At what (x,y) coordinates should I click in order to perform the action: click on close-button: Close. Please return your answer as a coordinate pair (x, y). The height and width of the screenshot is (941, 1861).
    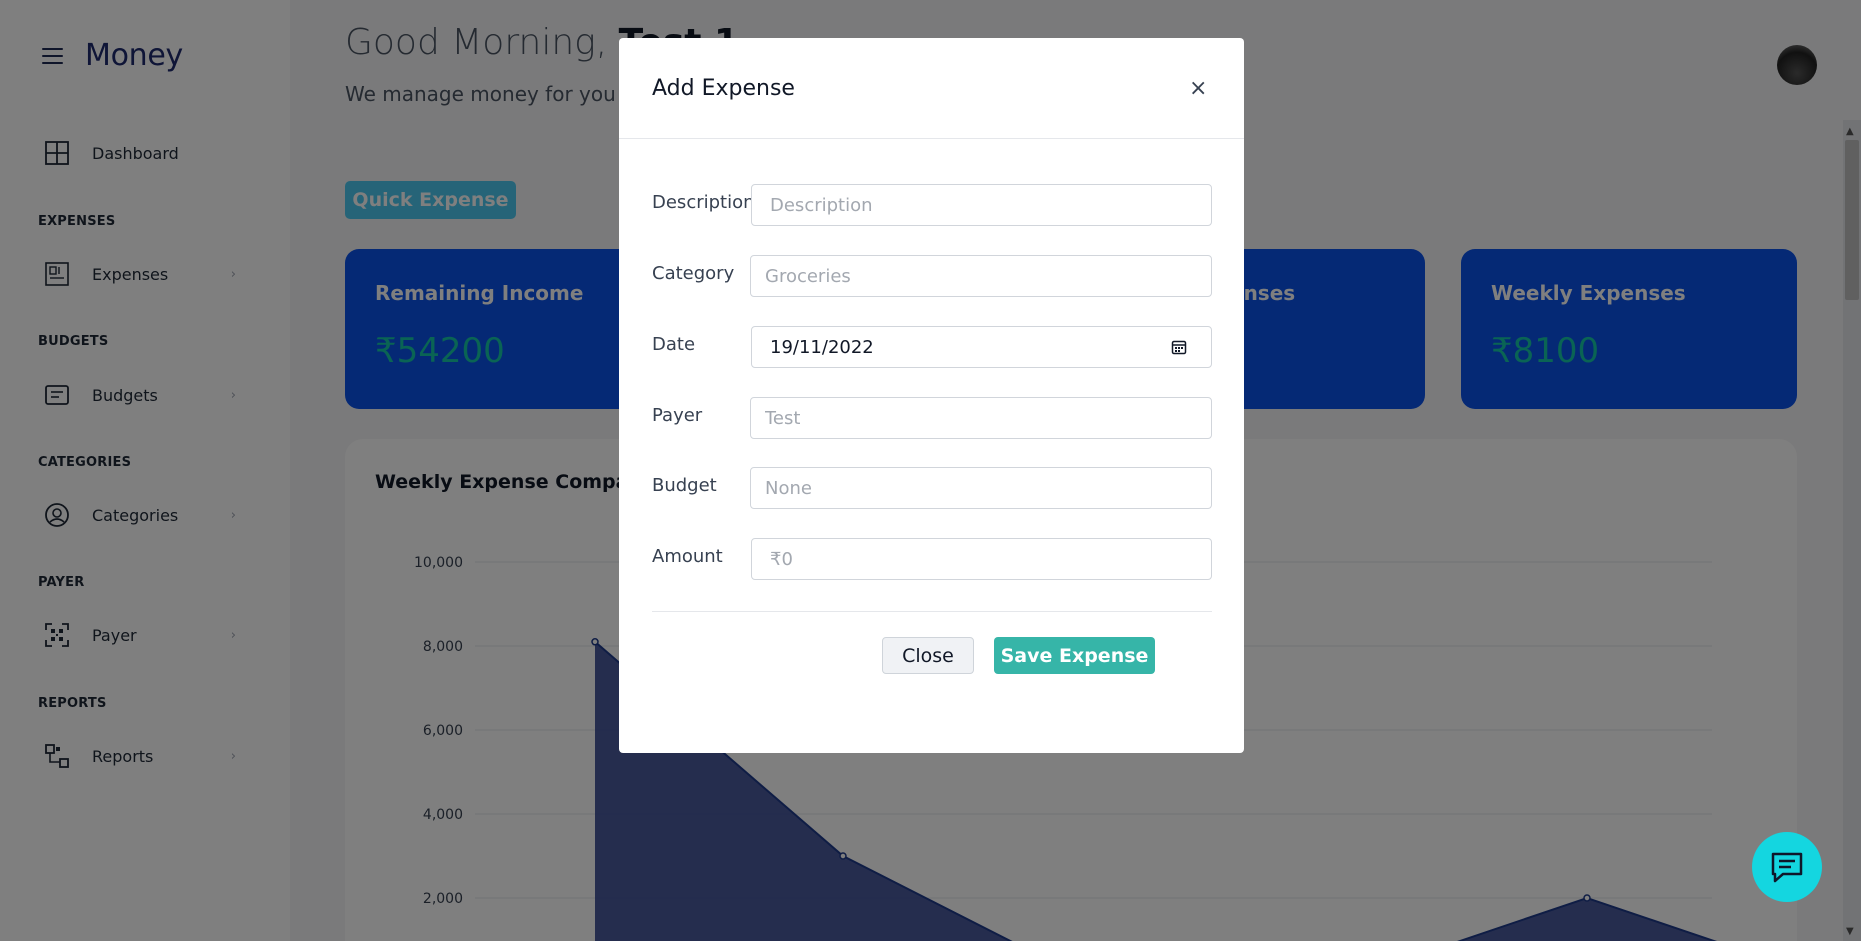
    Looking at the image, I should click on (928, 655).